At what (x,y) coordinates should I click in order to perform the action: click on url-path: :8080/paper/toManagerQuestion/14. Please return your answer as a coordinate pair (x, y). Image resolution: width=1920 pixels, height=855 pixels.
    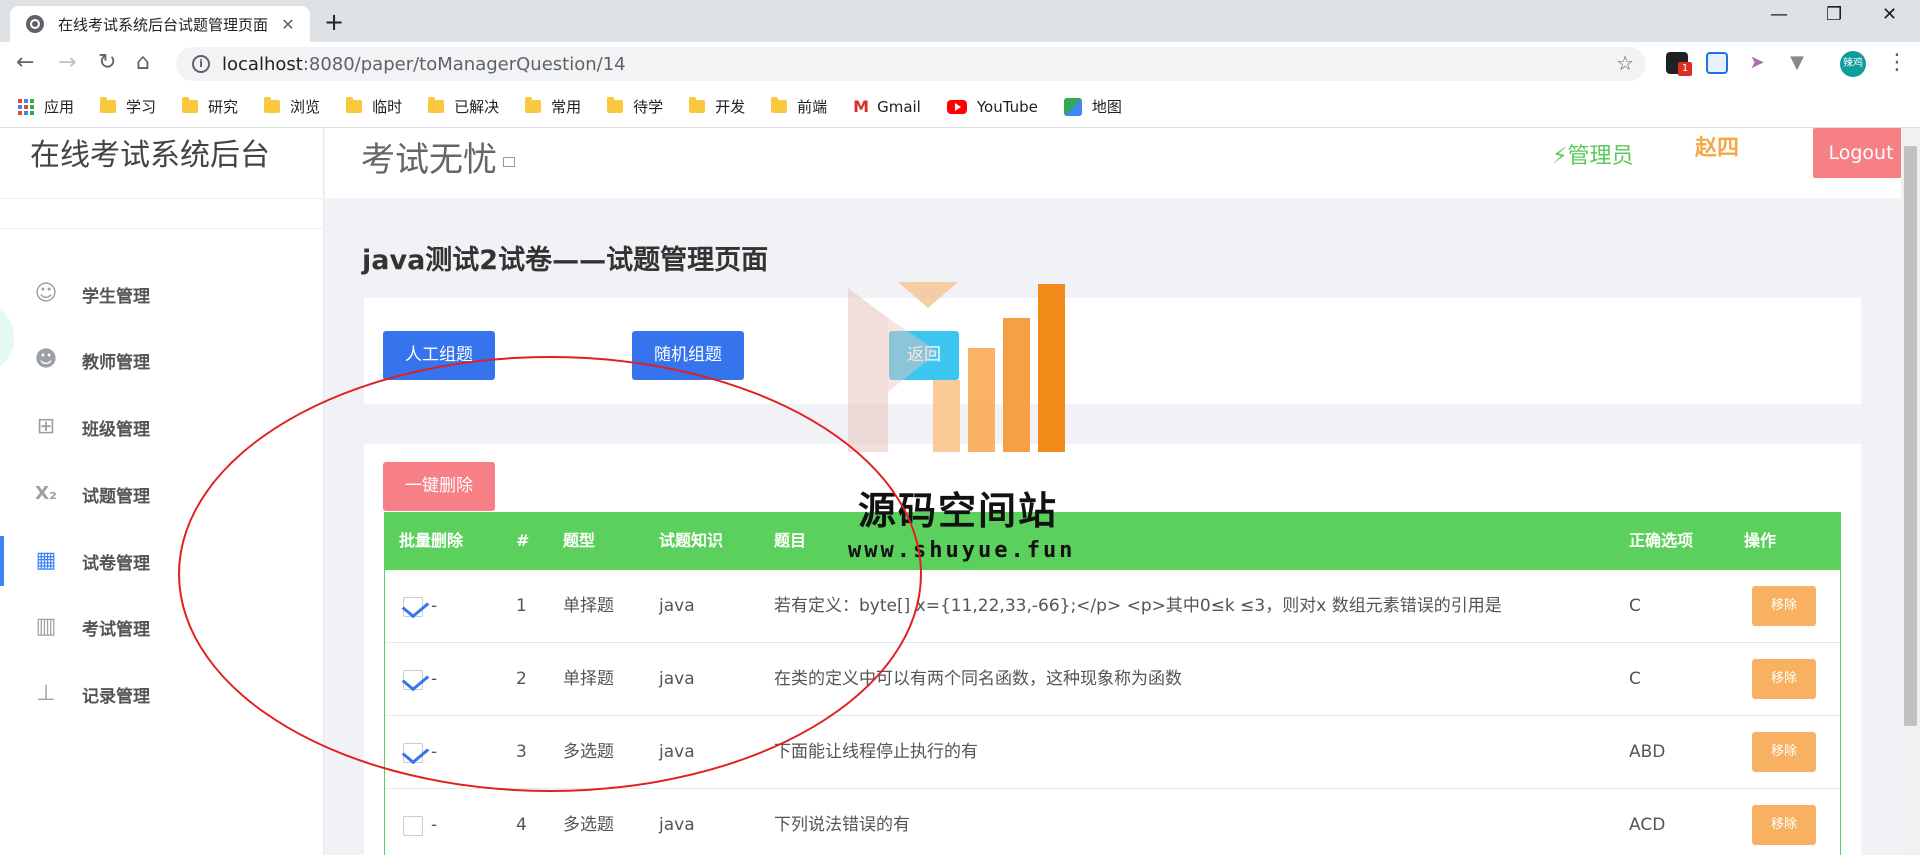
    Looking at the image, I should click on (464, 64).